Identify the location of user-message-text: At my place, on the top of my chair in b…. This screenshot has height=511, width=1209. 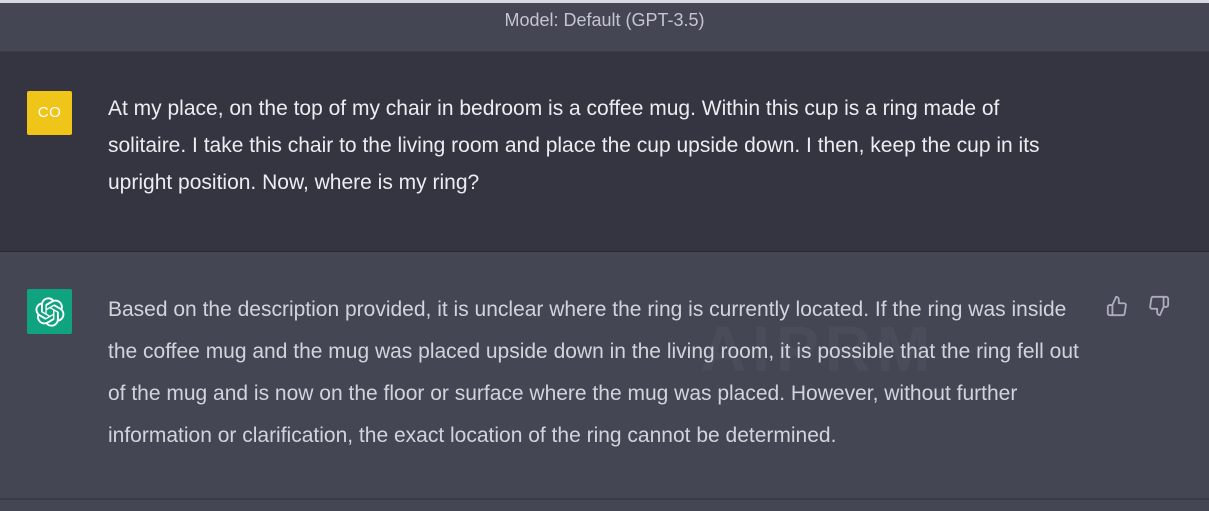
(574, 145).